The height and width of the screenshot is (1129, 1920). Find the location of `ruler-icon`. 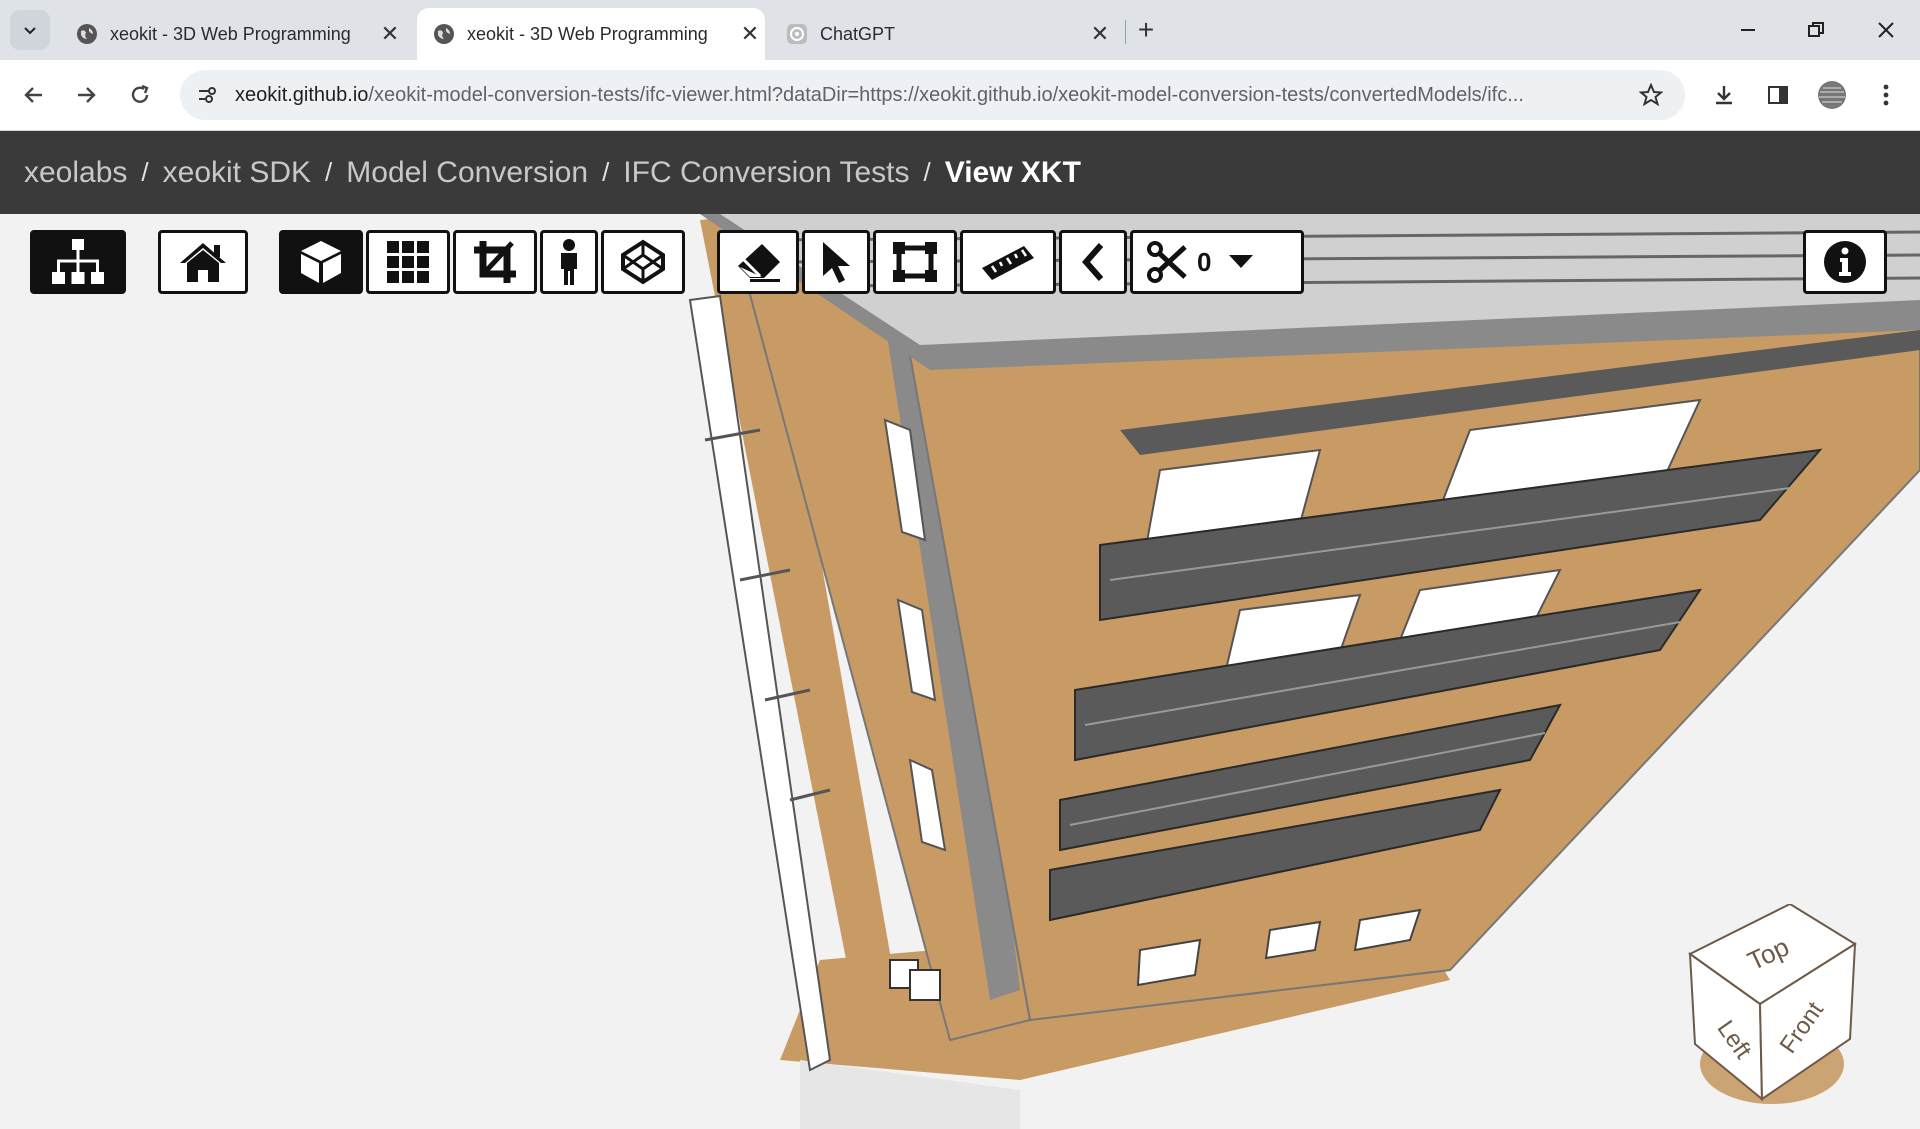

ruler-icon is located at coordinates (1008, 263).